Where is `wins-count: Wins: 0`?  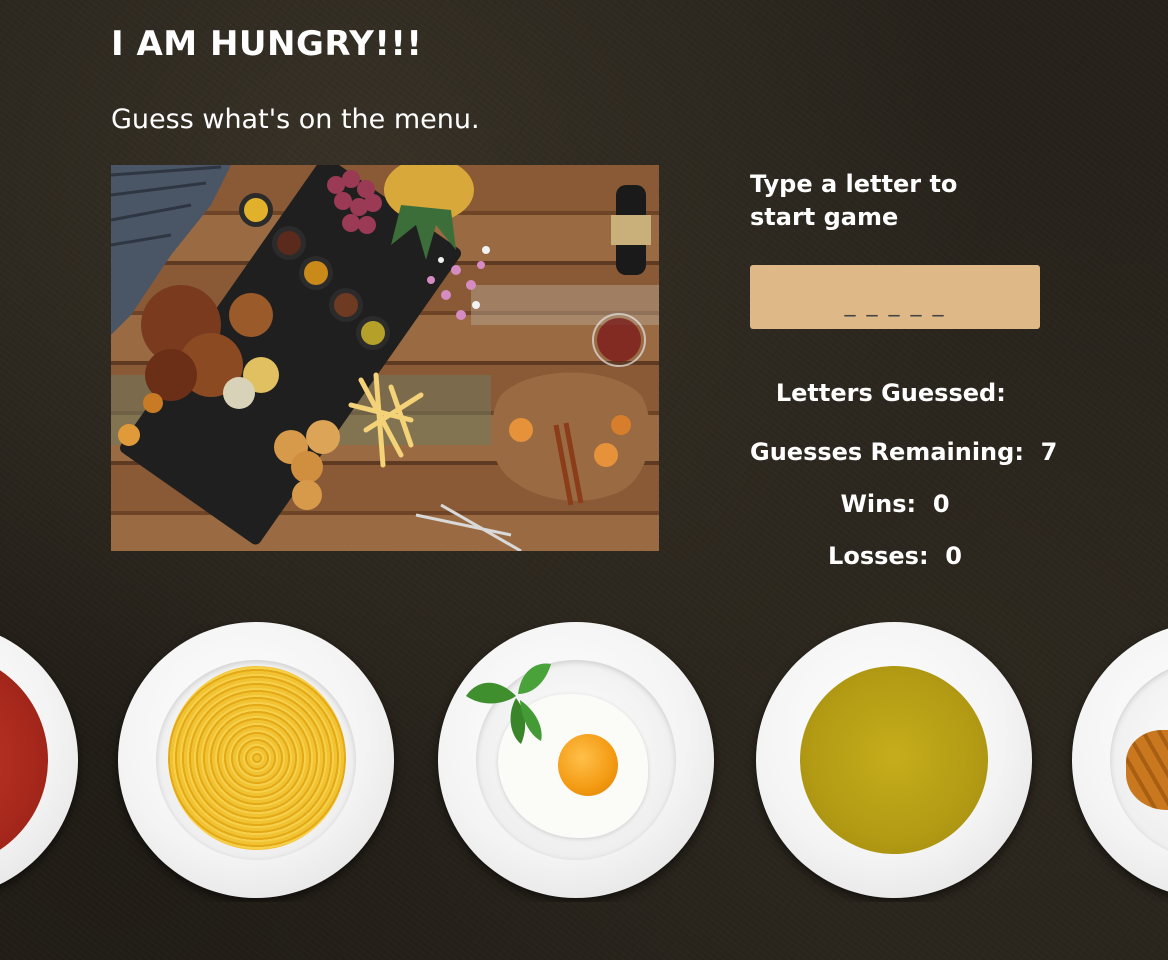
wins-count: Wins: 0 is located at coordinates (895, 504).